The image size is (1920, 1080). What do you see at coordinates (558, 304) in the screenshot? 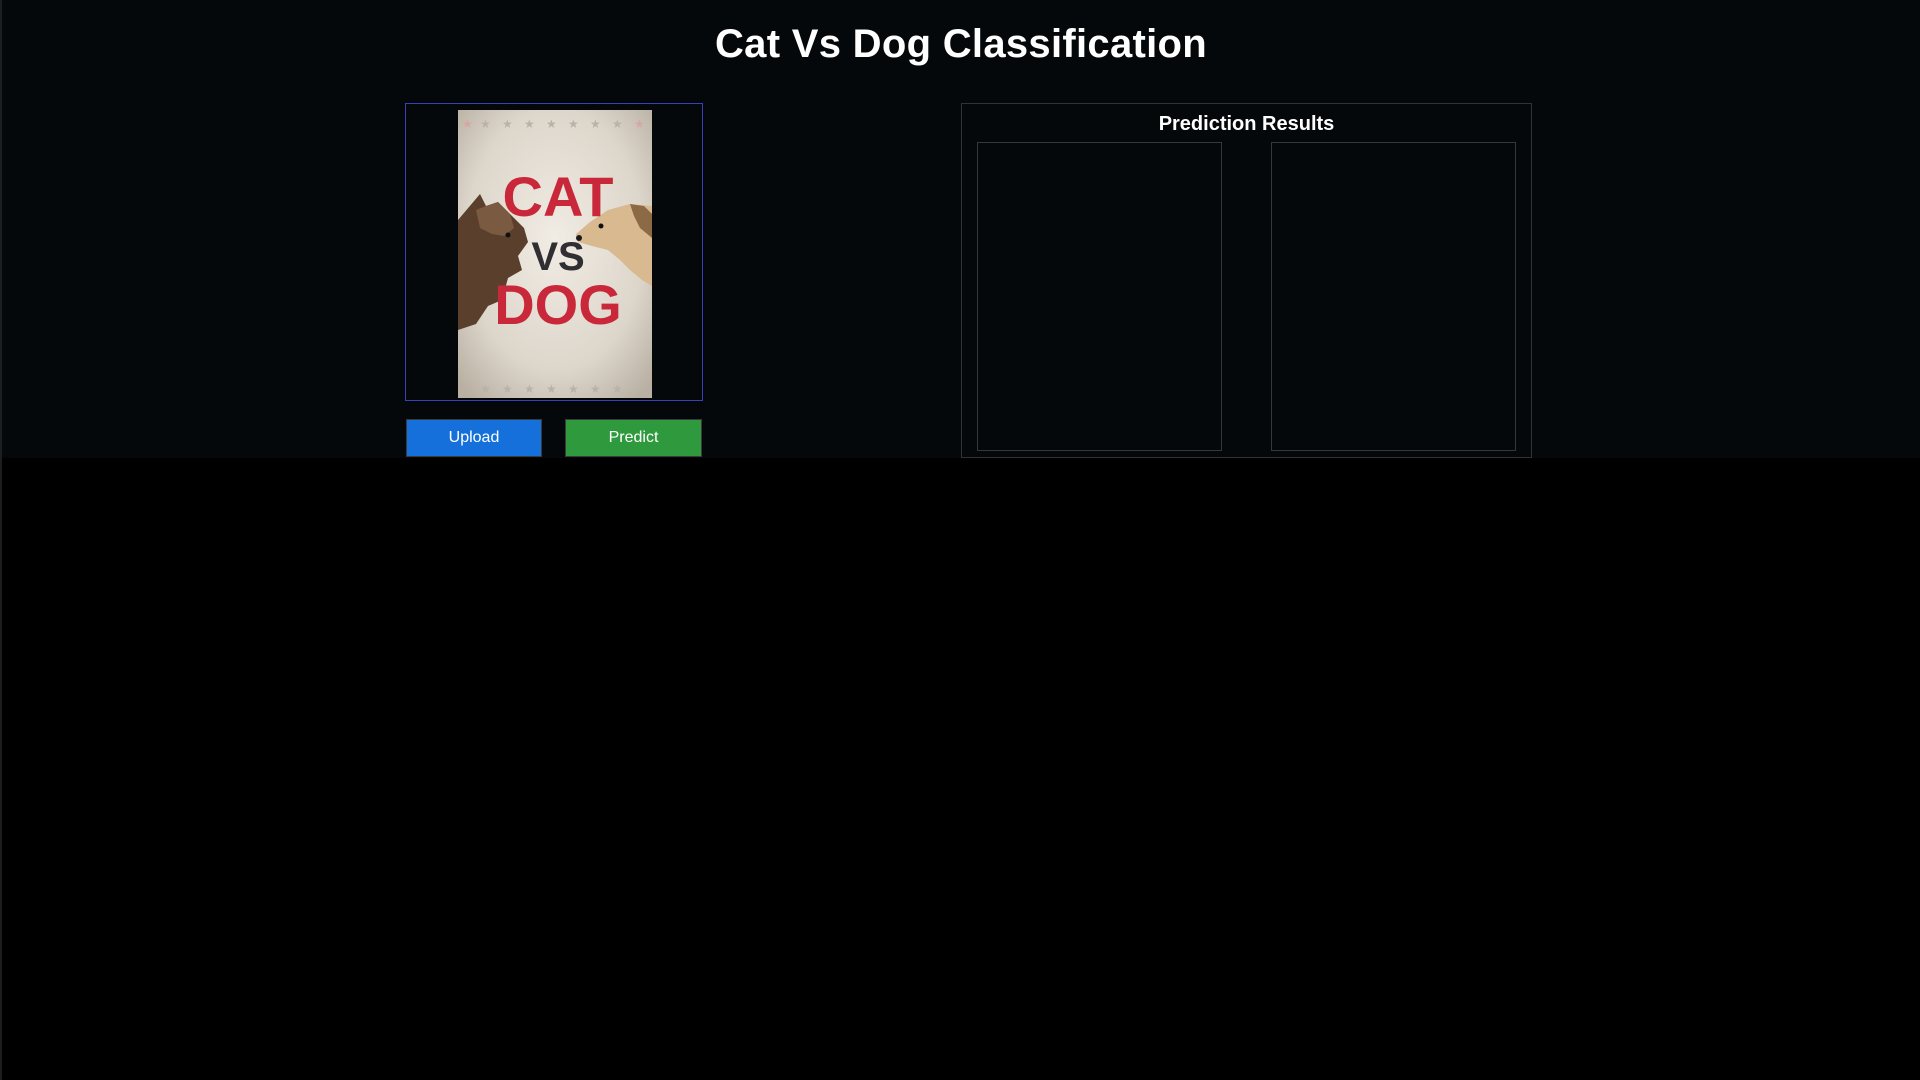
I see `poster-text-dog: DOG` at bounding box center [558, 304].